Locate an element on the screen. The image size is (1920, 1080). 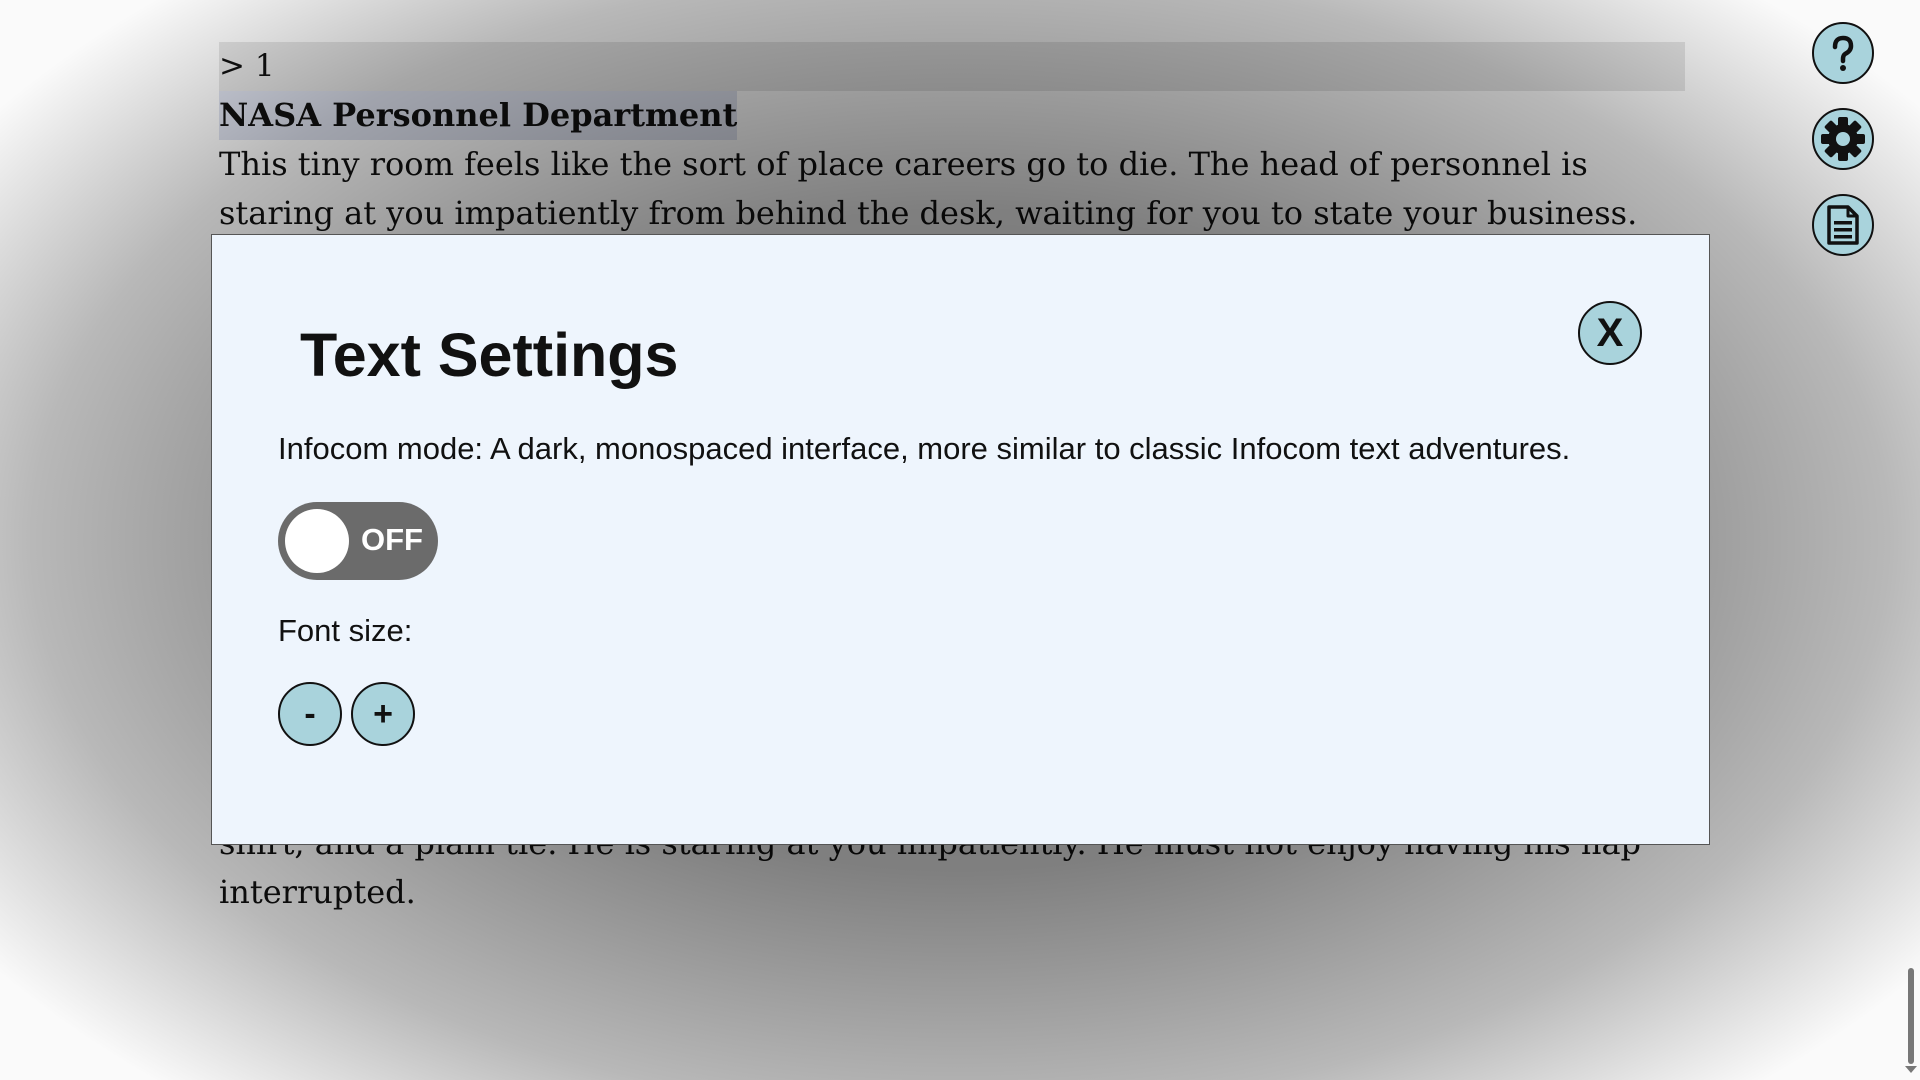
transcript-button is located at coordinates (1843, 225).